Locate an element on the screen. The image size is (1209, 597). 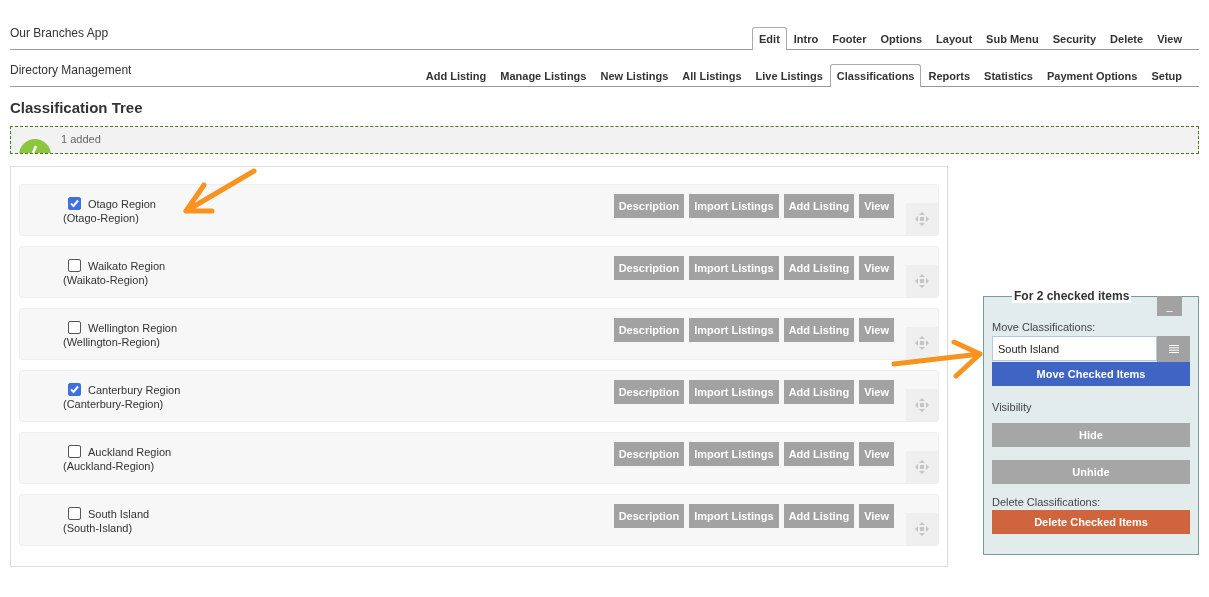
unhide-button: Unhide is located at coordinates (1091, 472).